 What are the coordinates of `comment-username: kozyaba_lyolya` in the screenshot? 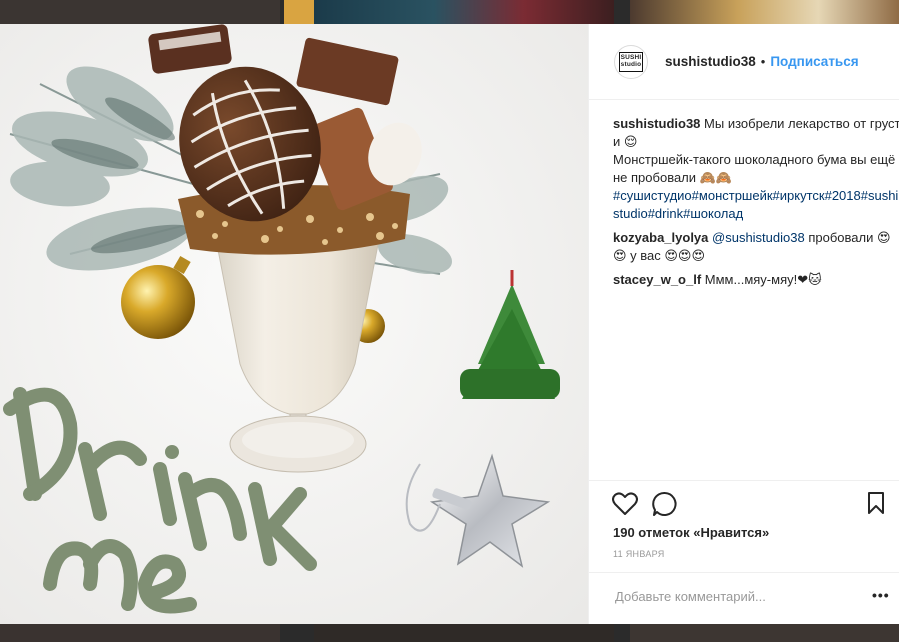 It's located at (660, 237).